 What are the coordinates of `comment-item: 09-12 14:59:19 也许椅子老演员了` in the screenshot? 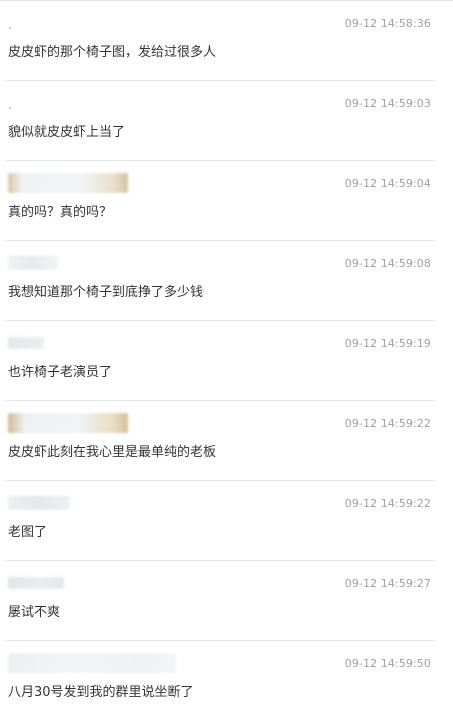 It's located at (226, 361).